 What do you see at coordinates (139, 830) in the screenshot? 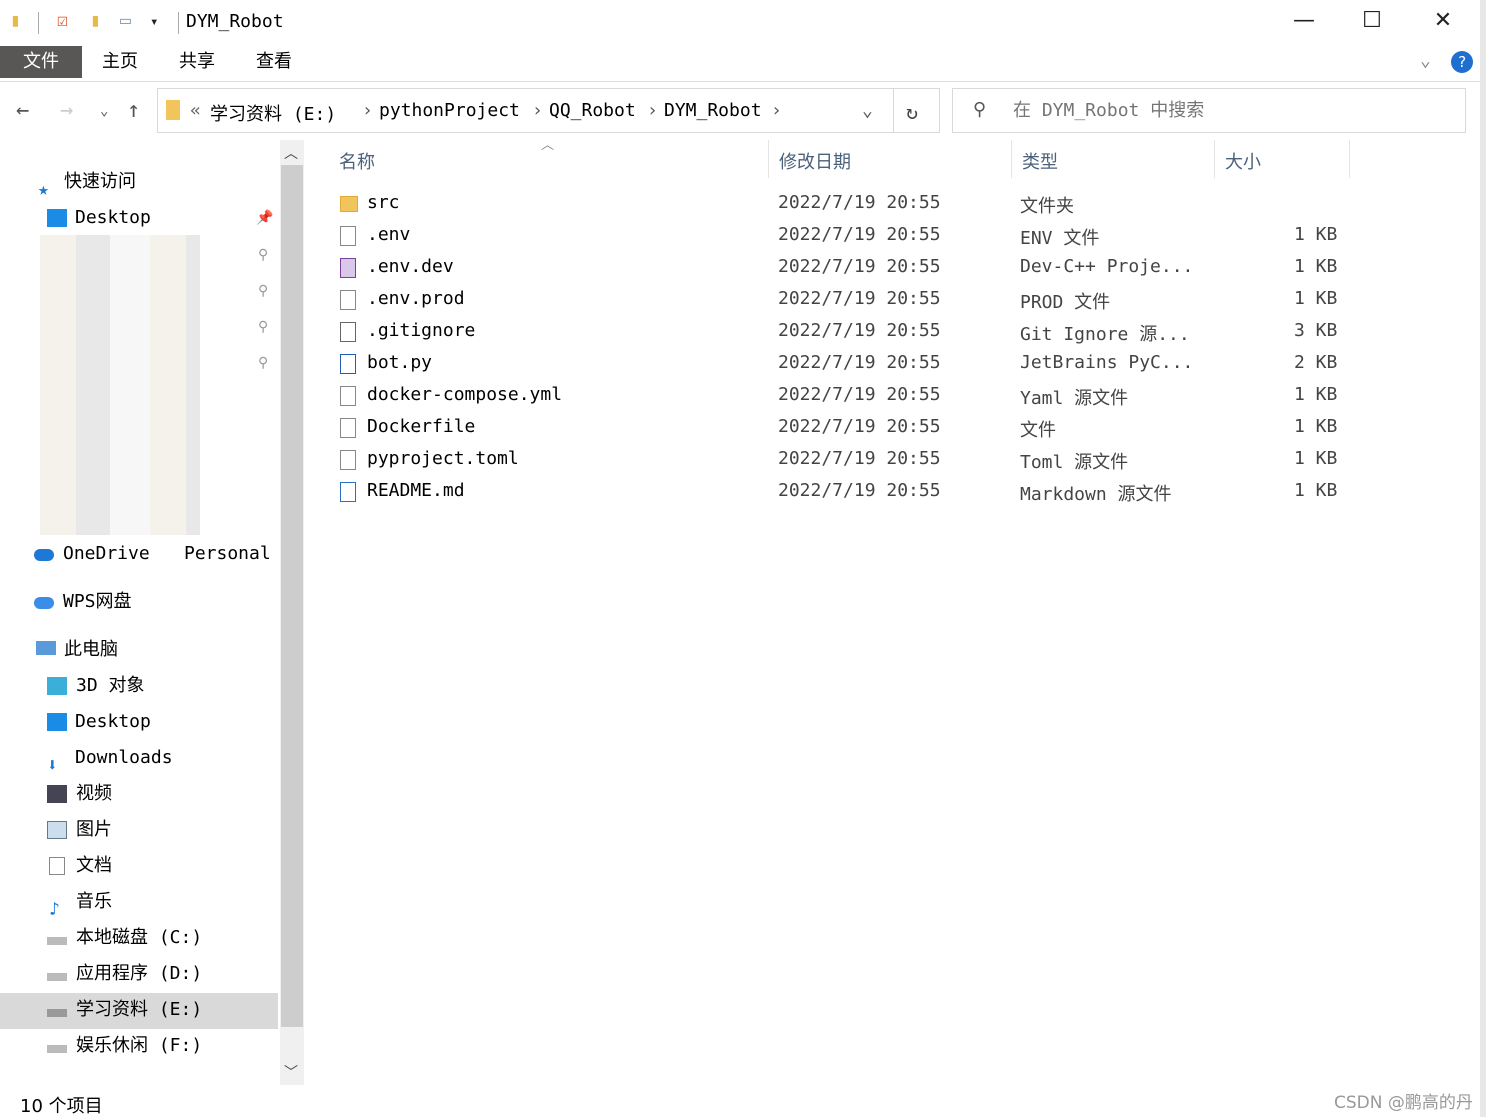
I see `sidebar-item-pictures: 图片` at bounding box center [139, 830].